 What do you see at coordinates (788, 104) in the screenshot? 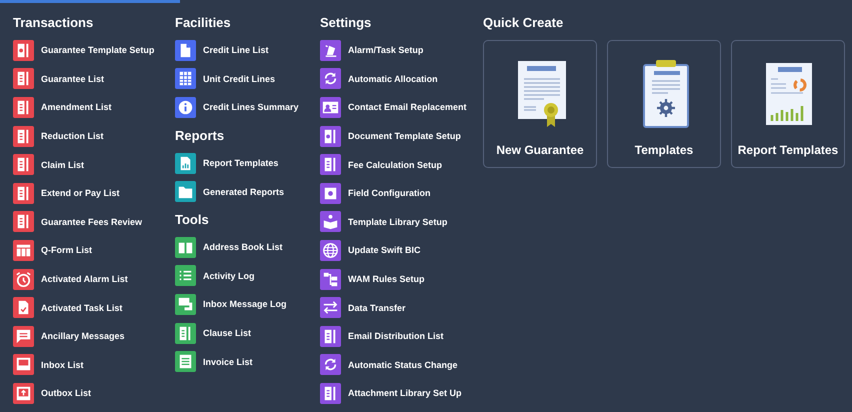
I see `quick-create-card: Report Templates` at bounding box center [788, 104].